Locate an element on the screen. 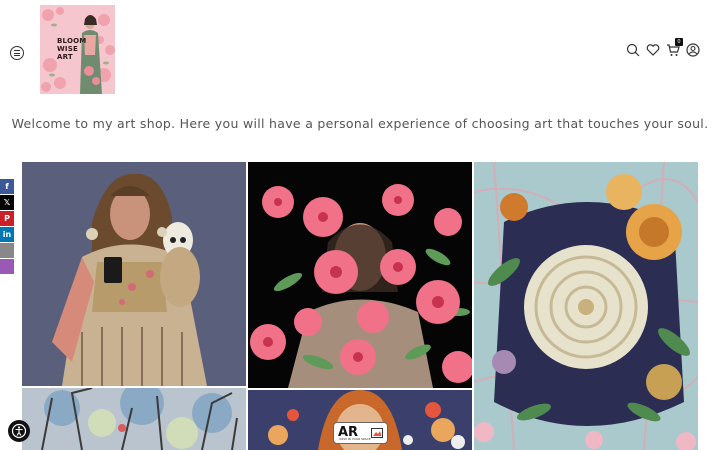 The width and height of the screenshot is (720, 450). cart-icon: 0 is located at coordinates (674, 47).